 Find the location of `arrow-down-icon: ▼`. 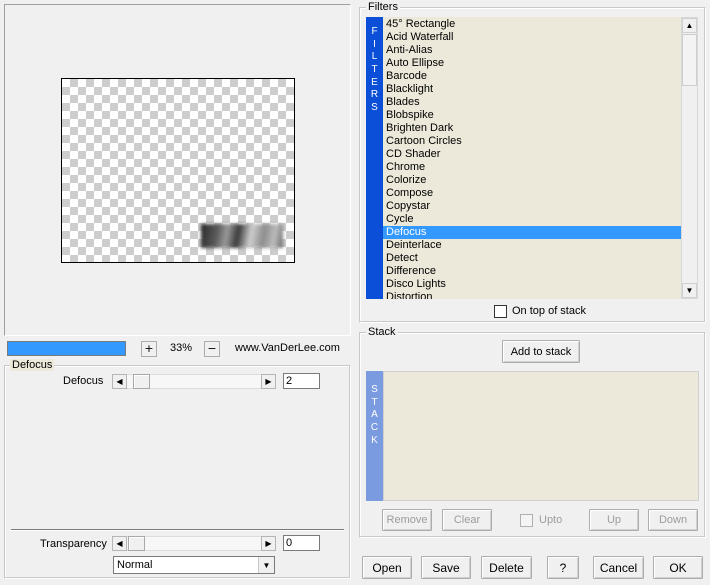

arrow-down-icon: ▼ is located at coordinates (689, 290).